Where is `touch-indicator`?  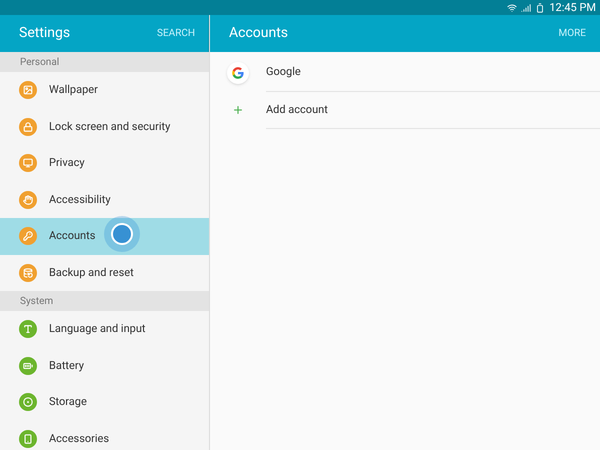 touch-indicator is located at coordinates (122, 234).